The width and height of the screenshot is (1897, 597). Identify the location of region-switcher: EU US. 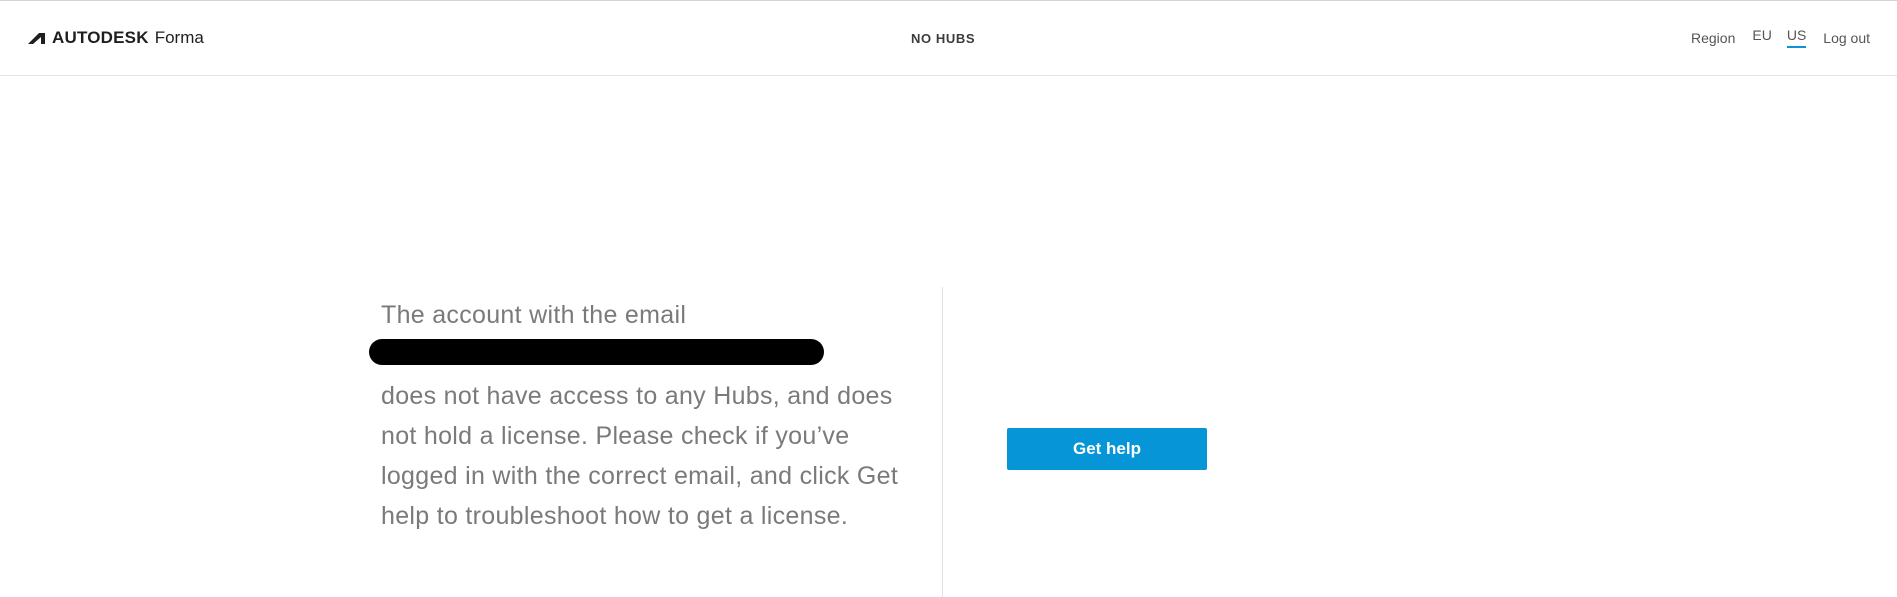
(1779, 37).